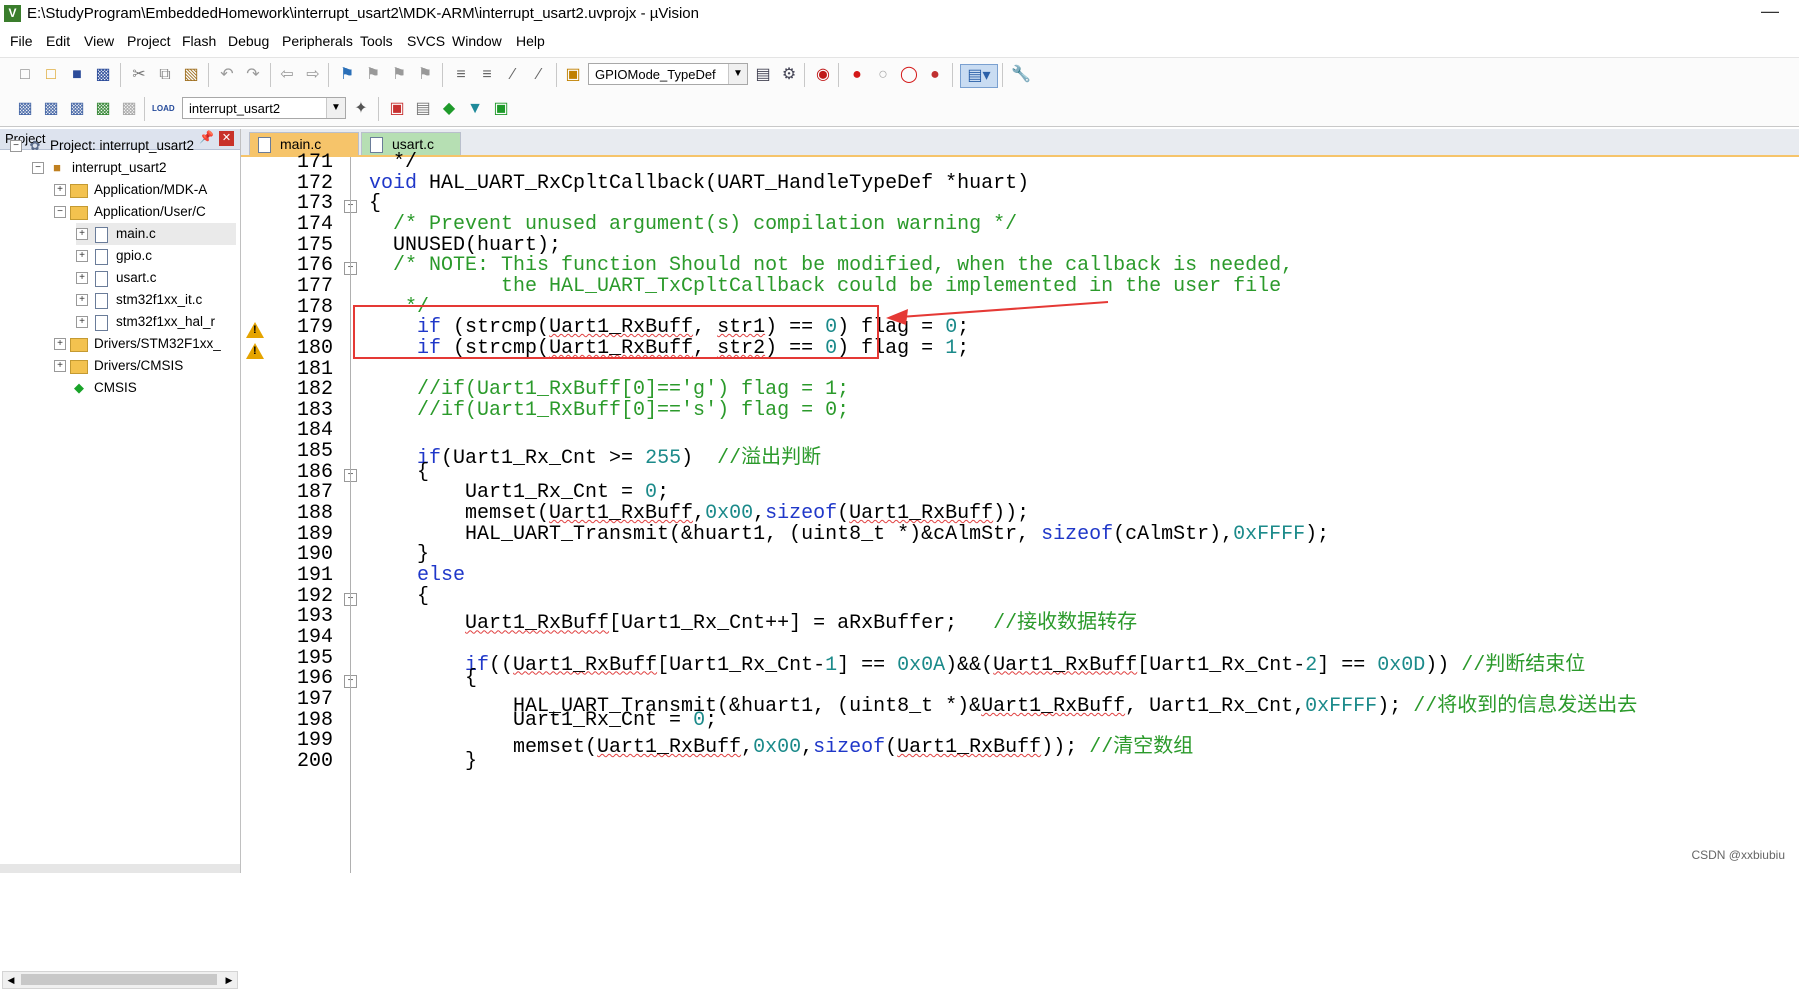  I want to click on comment-icon: ⁄, so click(513, 75).